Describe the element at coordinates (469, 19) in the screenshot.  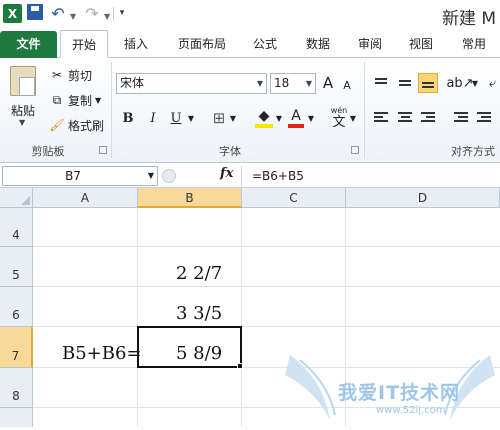
I see `window-title: 新建 M` at that location.